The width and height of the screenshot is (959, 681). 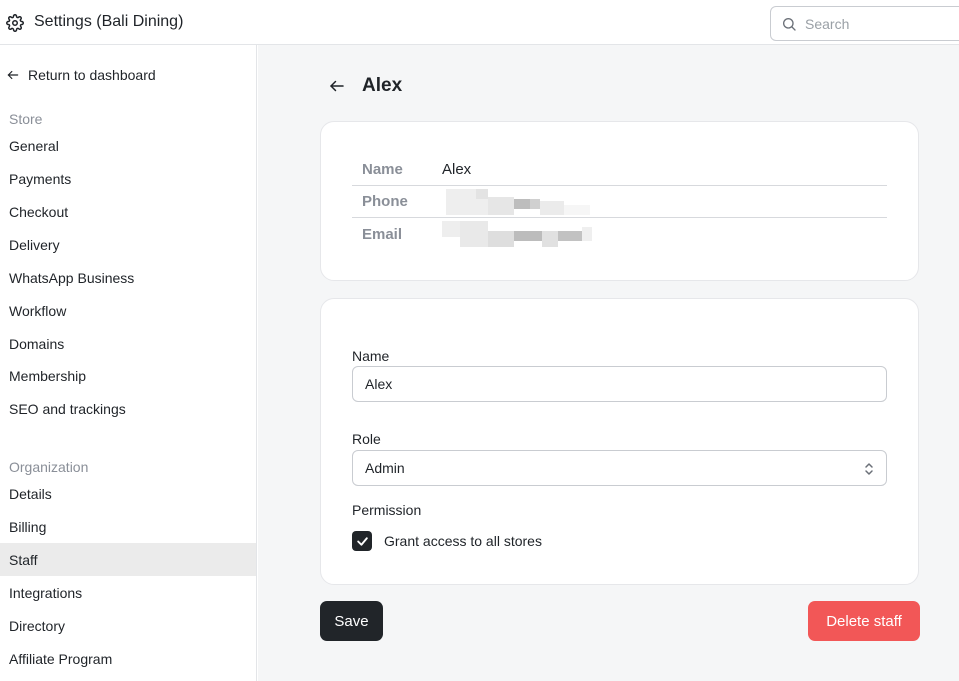 I want to click on return-to-dashboard-link: Return to dashboard, so click(x=81, y=75).